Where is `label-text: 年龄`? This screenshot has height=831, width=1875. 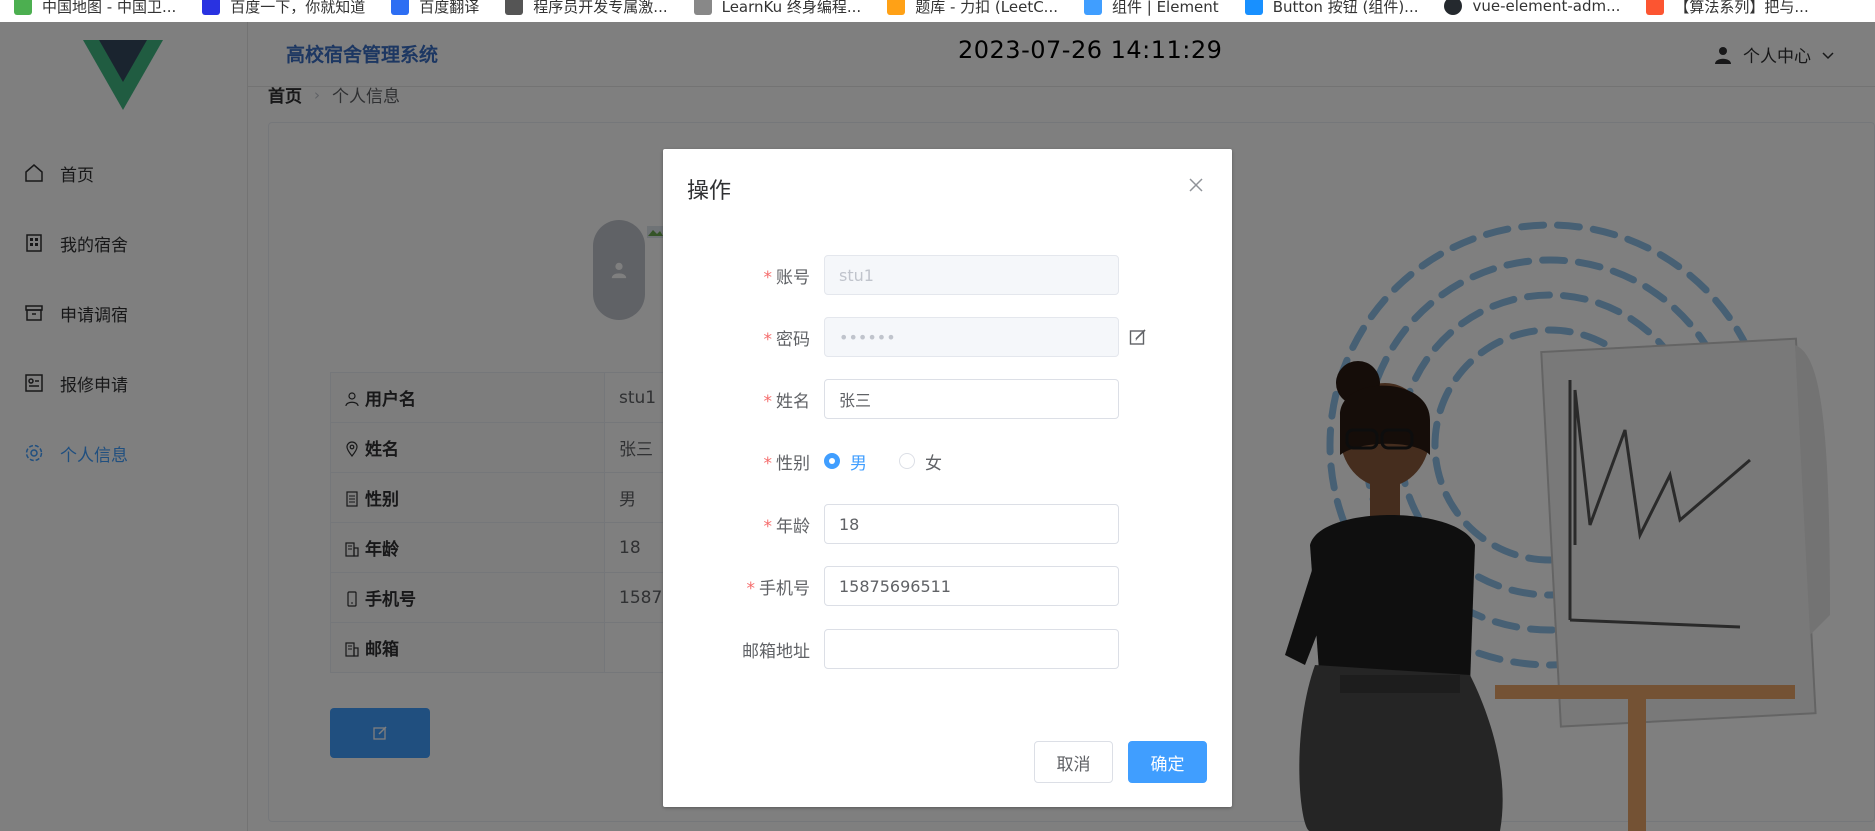 label-text: 年龄 is located at coordinates (793, 526).